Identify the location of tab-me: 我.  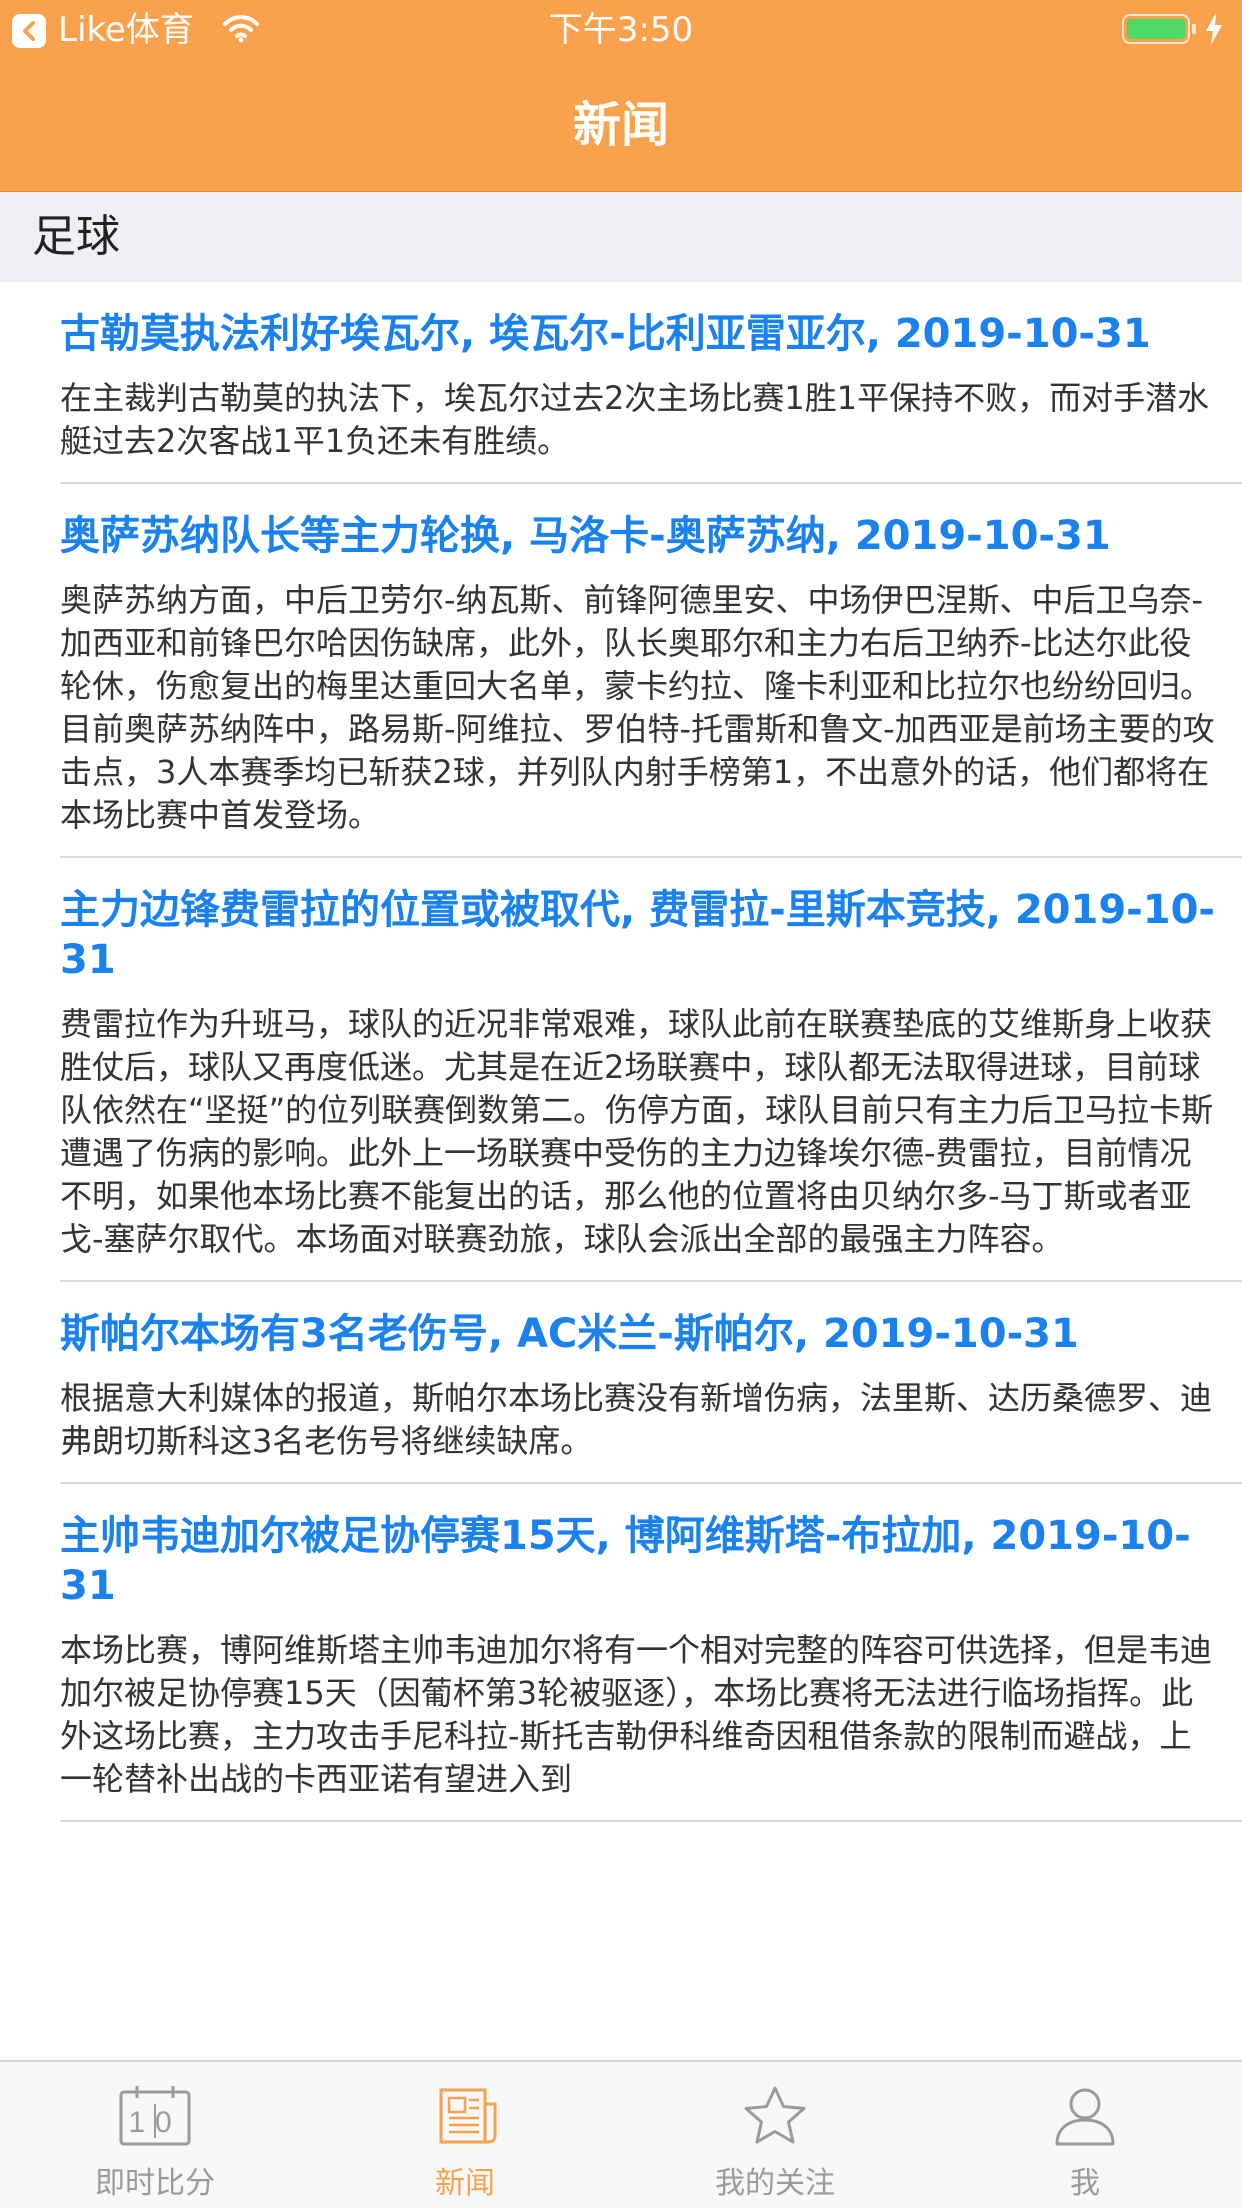
(1085, 2136).